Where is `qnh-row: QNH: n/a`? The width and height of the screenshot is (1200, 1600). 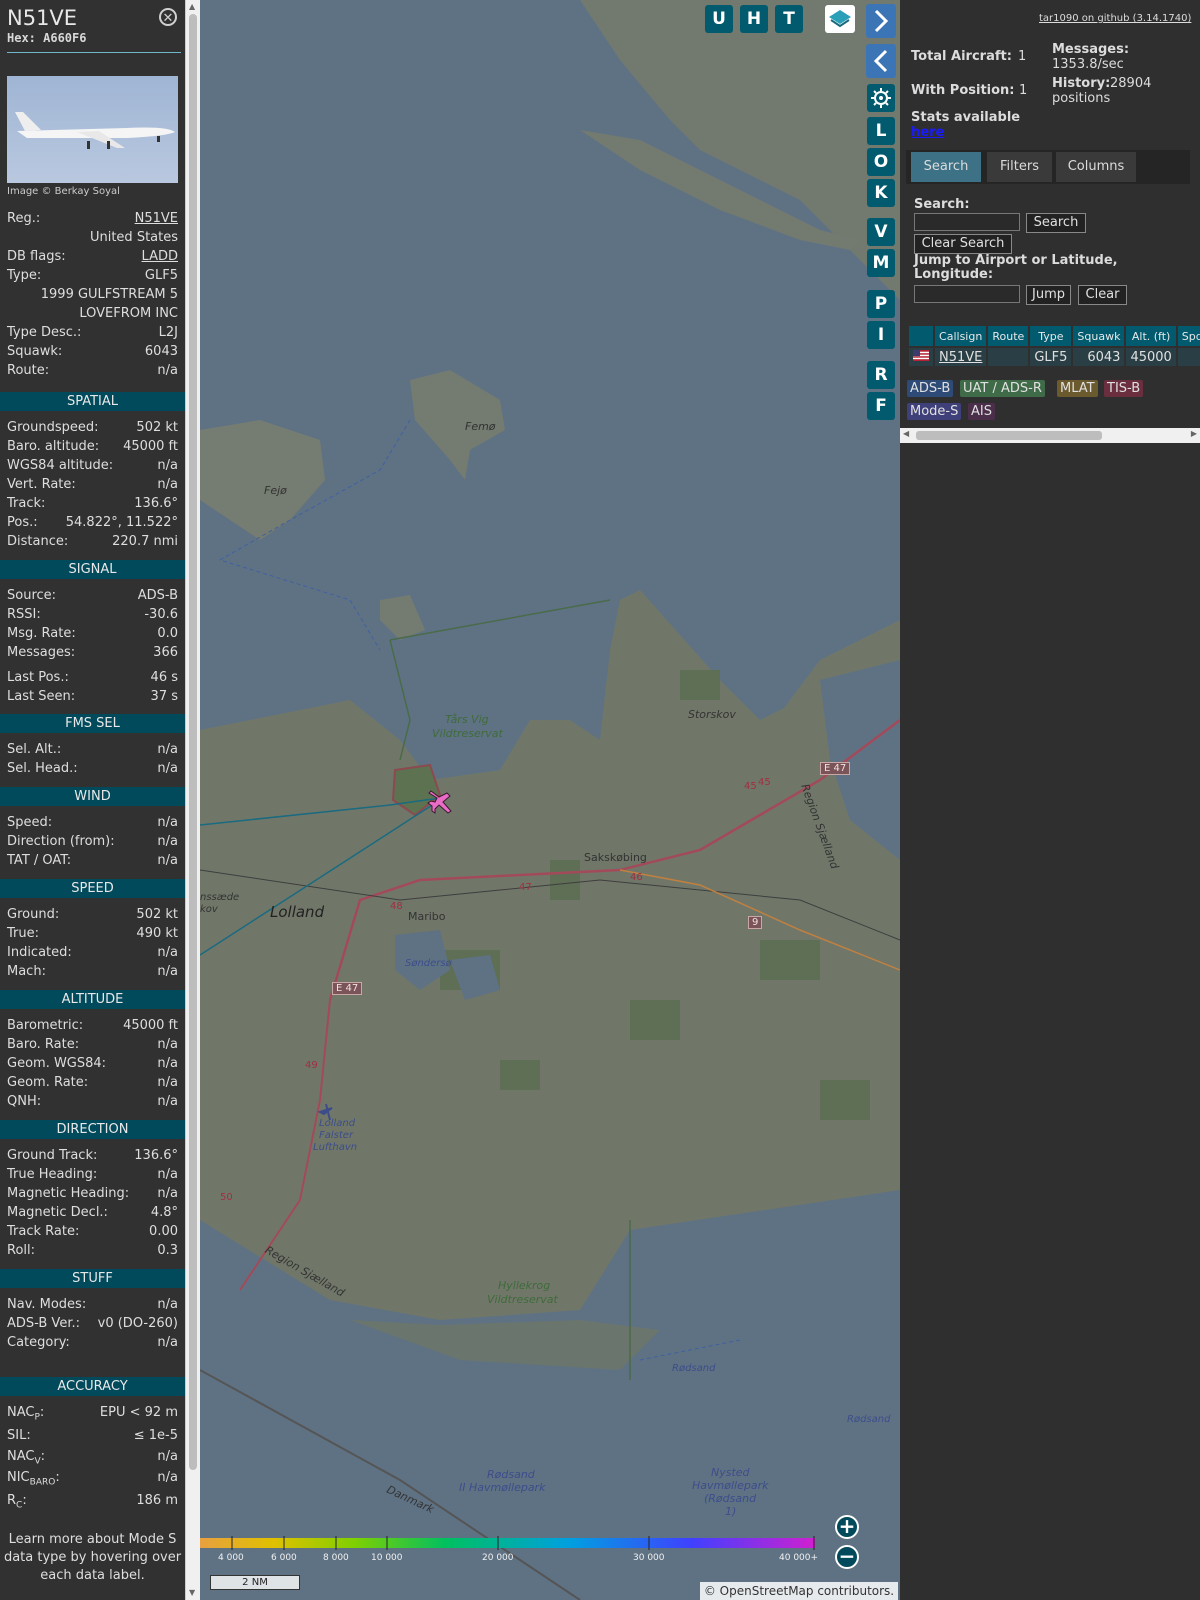
qnh-row: QNH: n/a is located at coordinates (92, 1103).